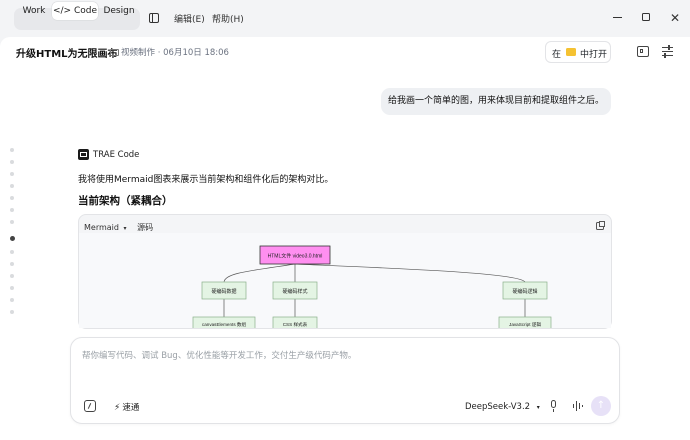 The image size is (690, 440). Describe the element at coordinates (228, 18) in the screenshot. I see `menu-help: 帮助(H)` at that location.